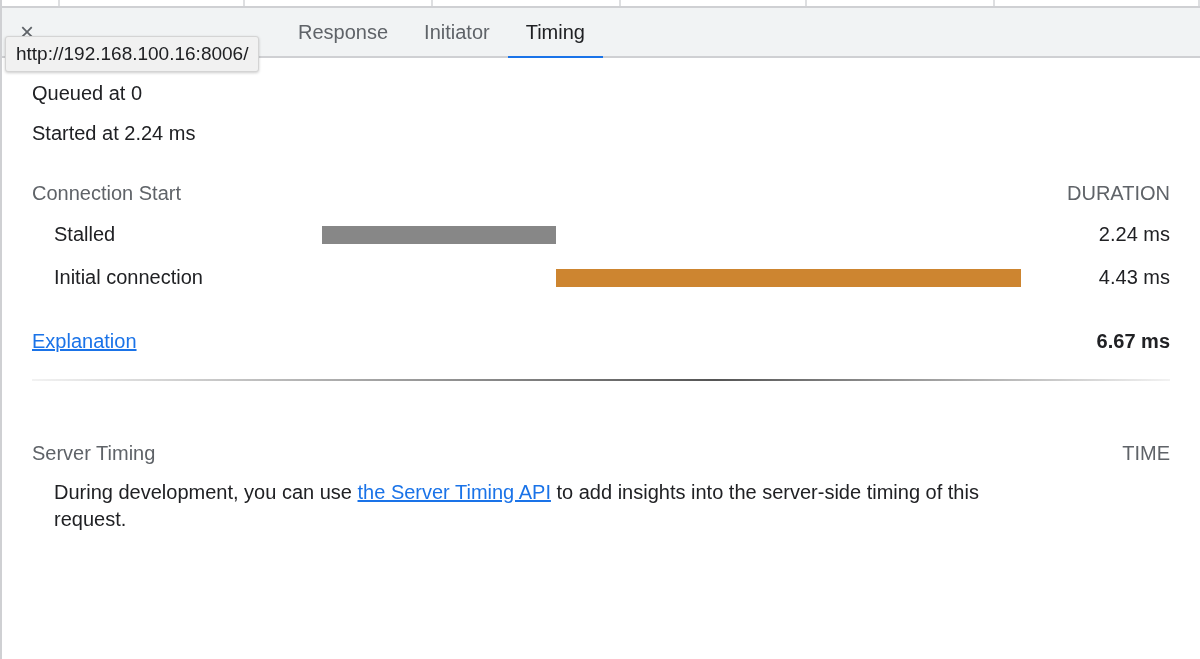 The height and width of the screenshot is (659, 1200). Describe the element at coordinates (88, 93) in the screenshot. I see `timing-summary: Queued at 0` at that location.